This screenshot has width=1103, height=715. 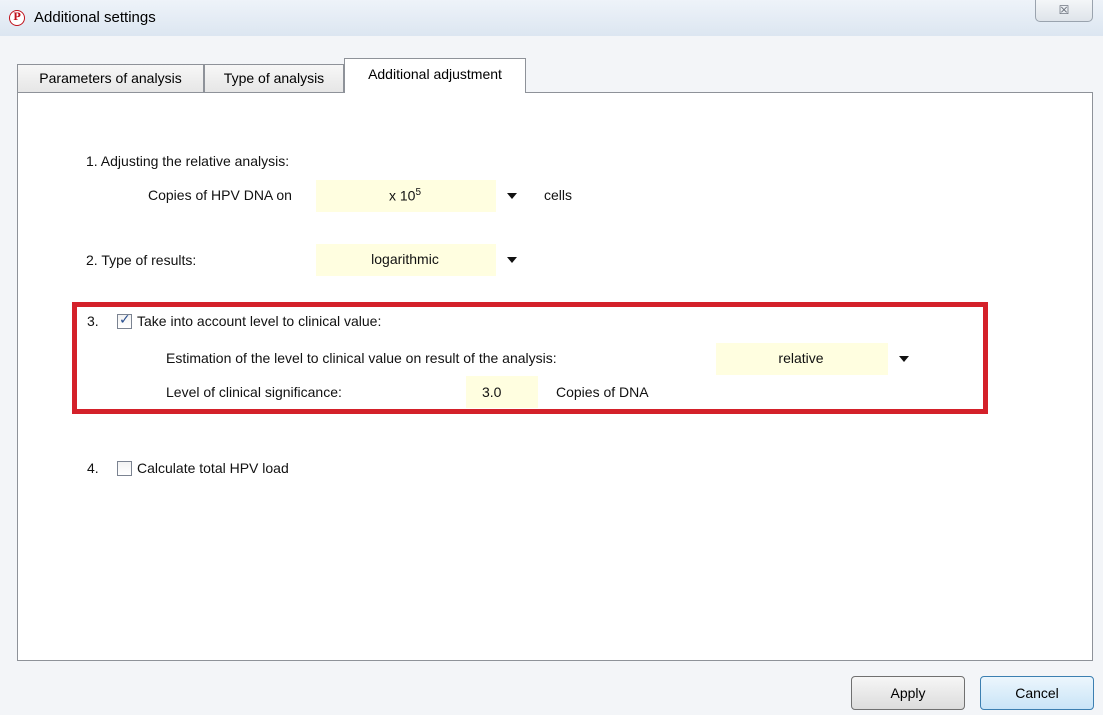 What do you see at coordinates (93, 468) in the screenshot?
I see `section-4-number: 4.` at bounding box center [93, 468].